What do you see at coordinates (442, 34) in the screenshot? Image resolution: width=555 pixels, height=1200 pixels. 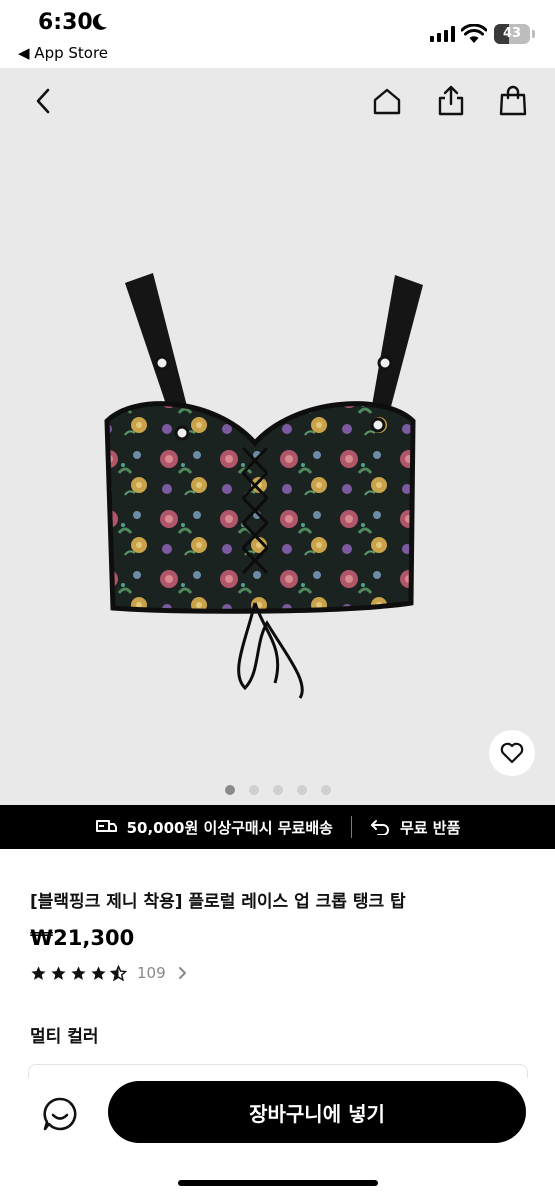 I see `cellular-signal-icon` at bounding box center [442, 34].